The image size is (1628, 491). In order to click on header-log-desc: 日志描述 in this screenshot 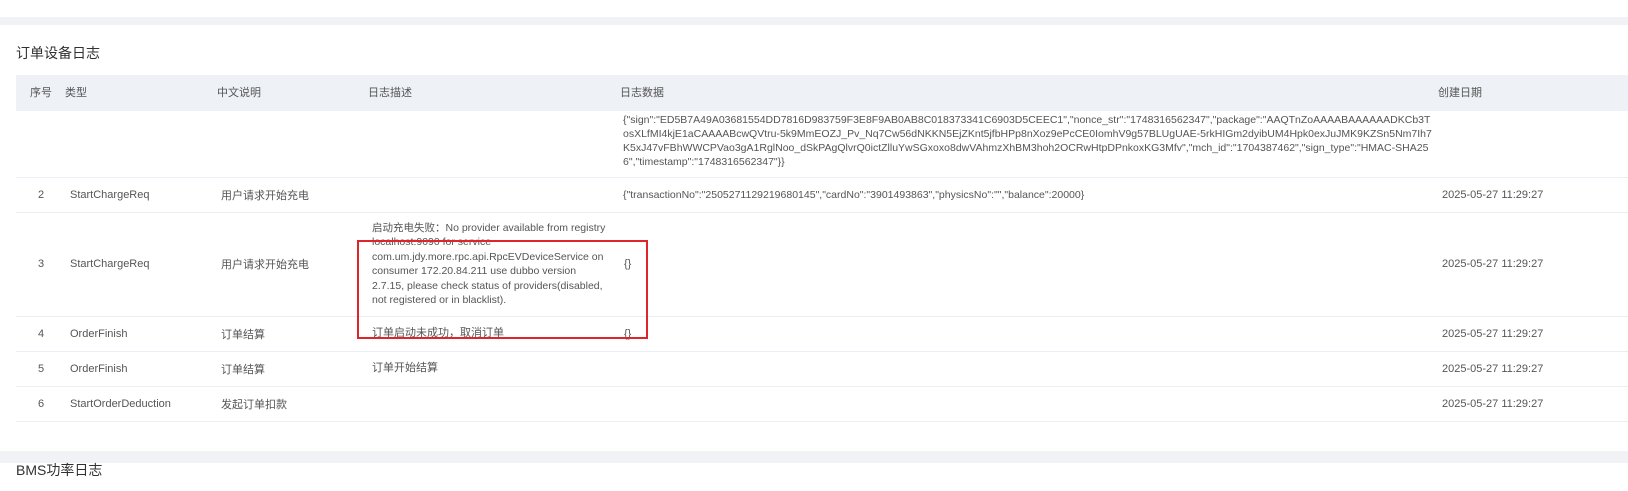, I will do `click(390, 93)`.